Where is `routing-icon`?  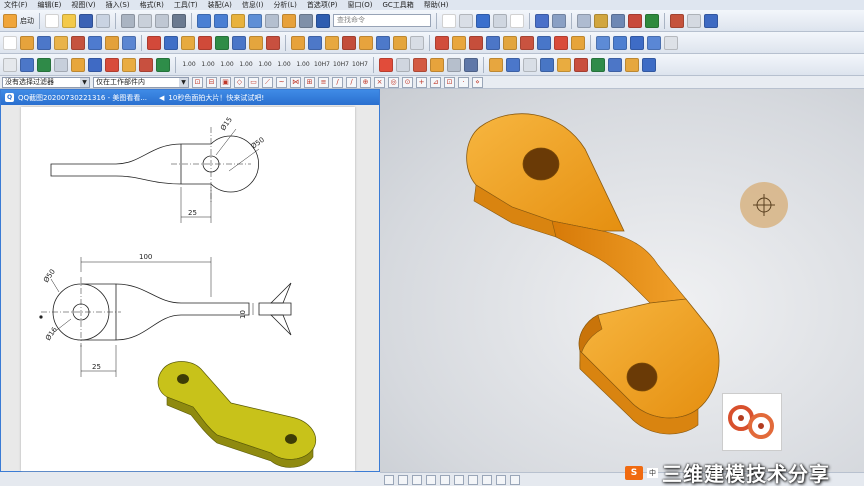 routing-icon is located at coordinates (513, 64).